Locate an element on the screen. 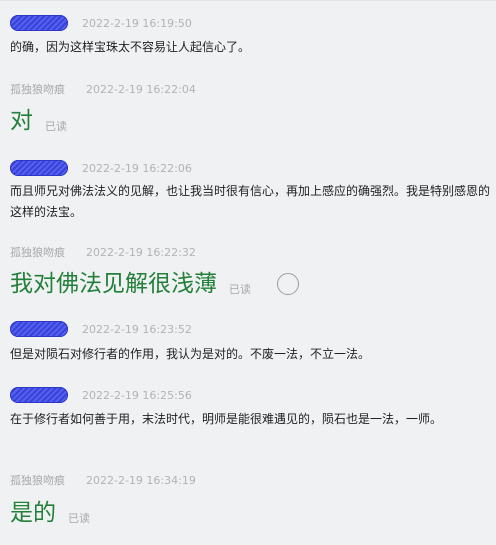 This screenshot has width=496, height=545. message-meta: 2022-2-19 16:22:06 is located at coordinates (101, 168).